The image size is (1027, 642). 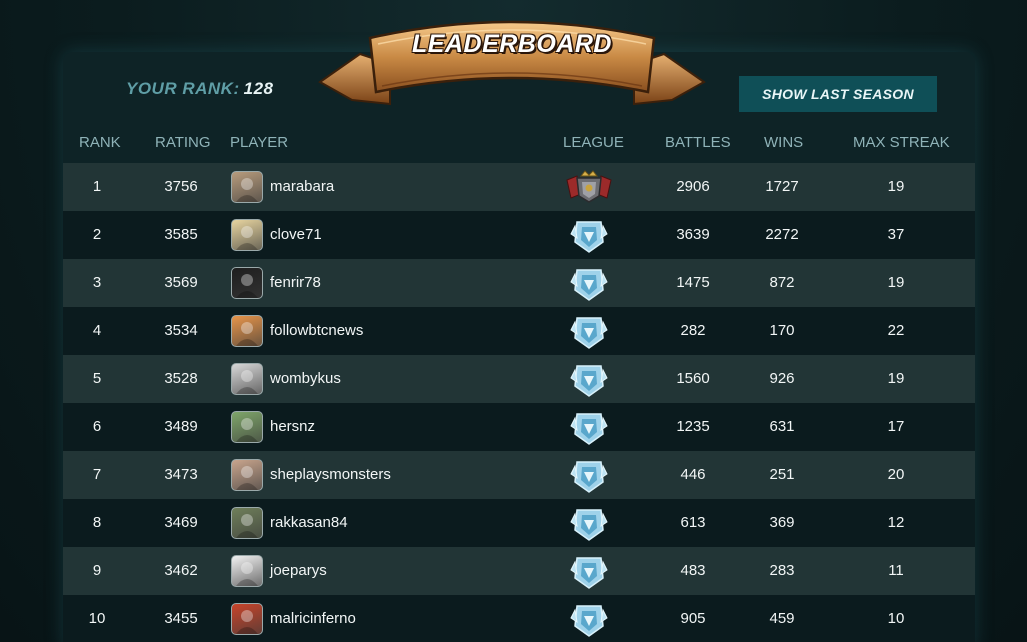 I want to click on table-row: 1 3756 marabara 2906 1727 19, so click(x=519, y=187).